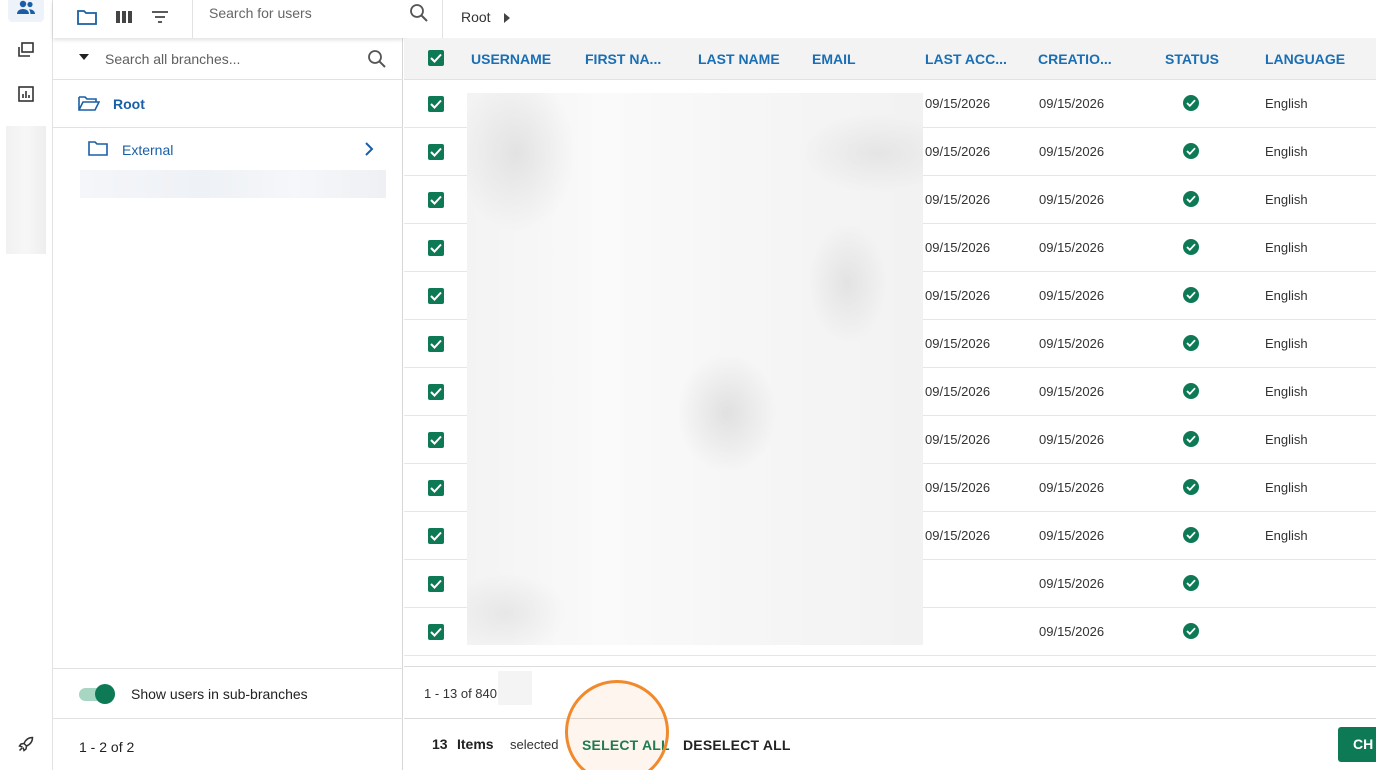 This screenshot has width=1376, height=770. What do you see at coordinates (369, 149) in the screenshot?
I see `chevron-right-icon` at bounding box center [369, 149].